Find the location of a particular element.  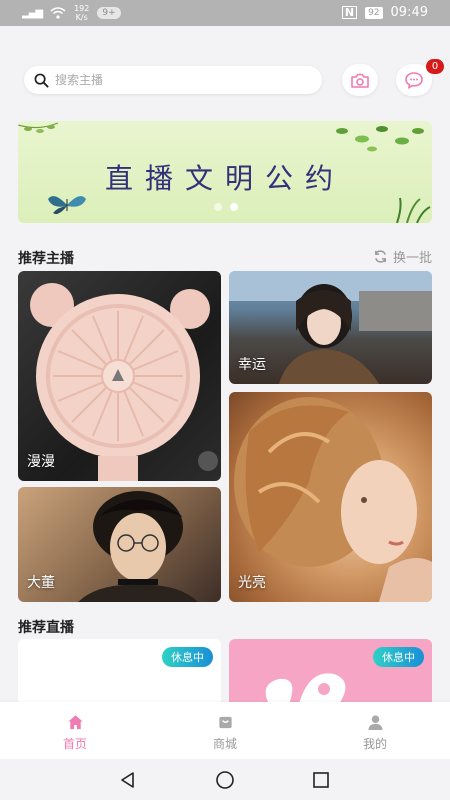

home-circle-icon is located at coordinates (225, 780).